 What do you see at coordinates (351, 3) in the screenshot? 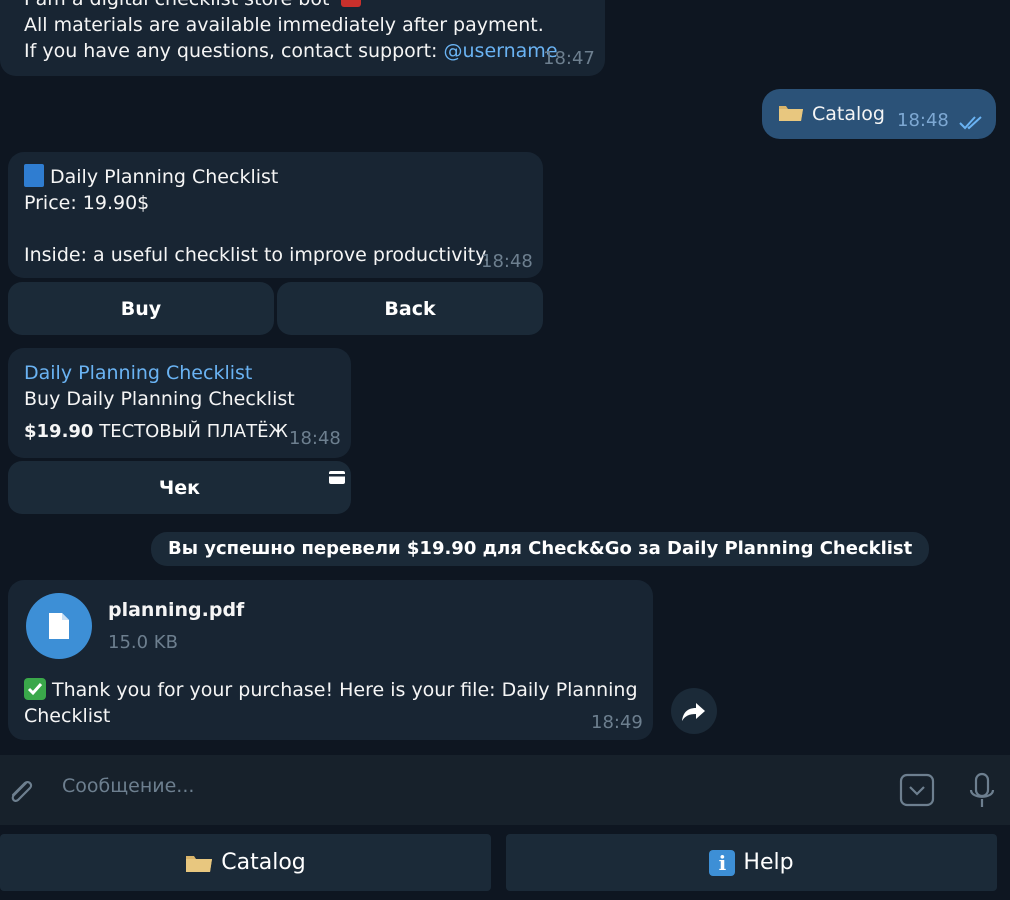
I see `books-emoji-icon` at bounding box center [351, 3].